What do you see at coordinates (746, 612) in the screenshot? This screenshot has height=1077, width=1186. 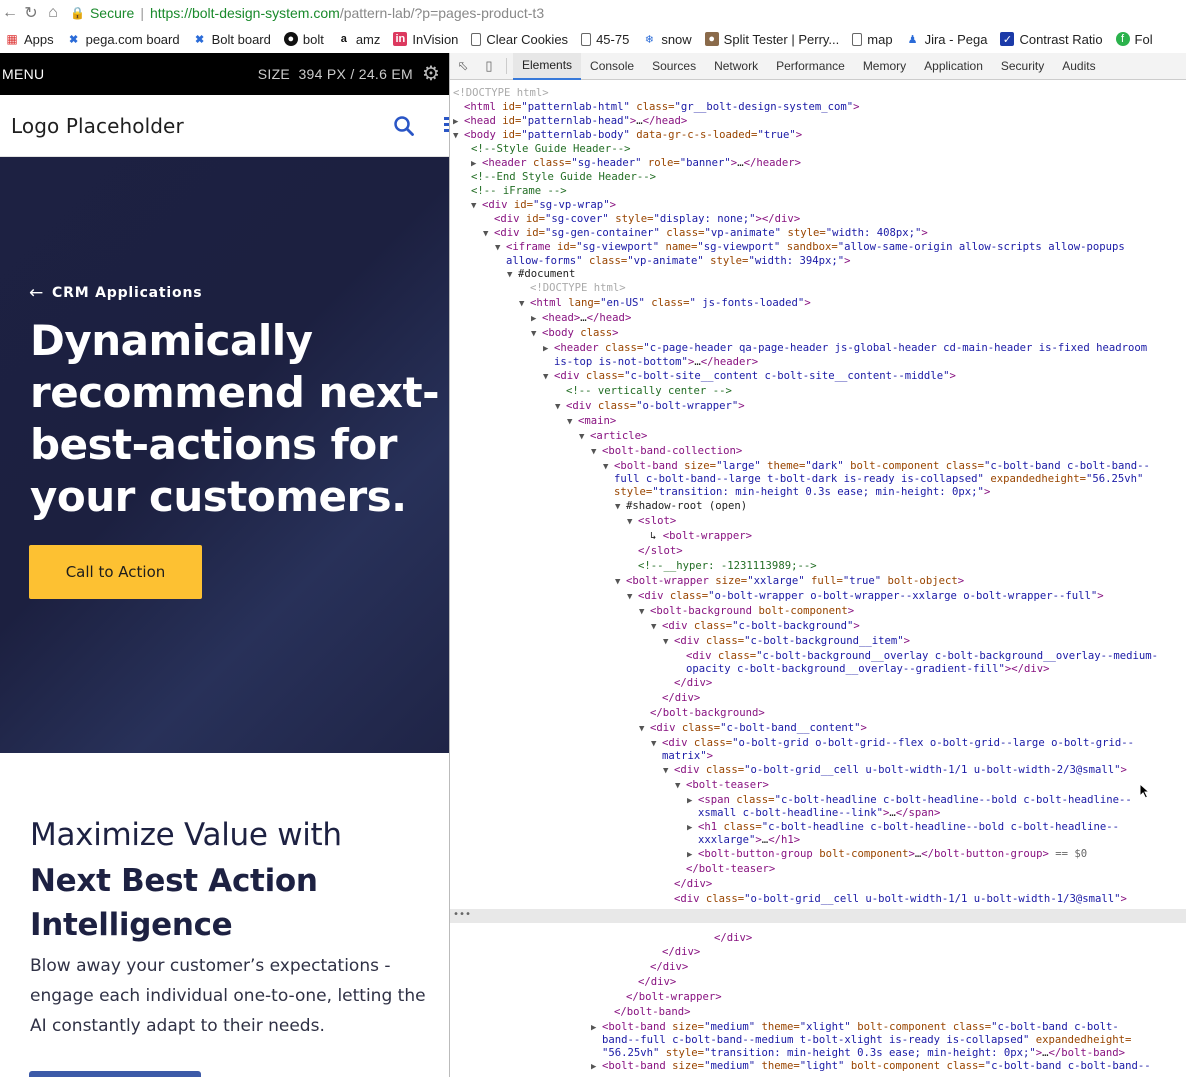 I see `dom-node-line: ▼ <bolt-background bolt-component>` at bounding box center [746, 612].